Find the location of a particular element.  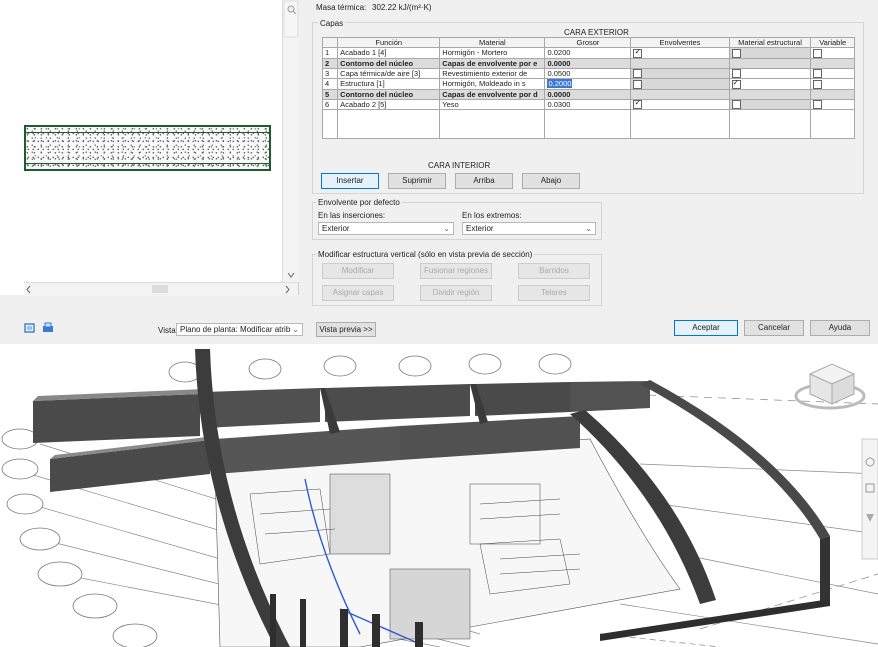

delete-button: Suprimir is located at coordinates (417, 181).